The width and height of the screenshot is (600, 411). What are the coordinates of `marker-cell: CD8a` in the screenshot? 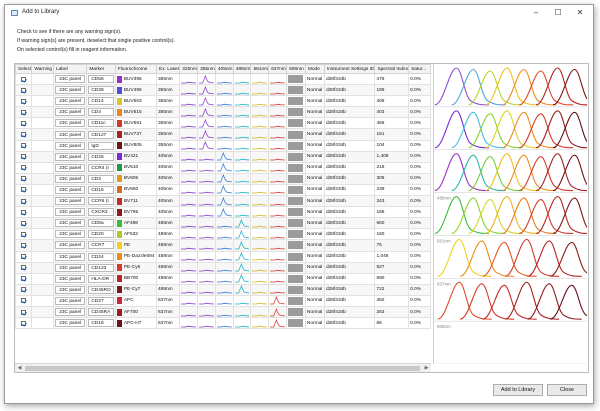 It's located at (101, 223).